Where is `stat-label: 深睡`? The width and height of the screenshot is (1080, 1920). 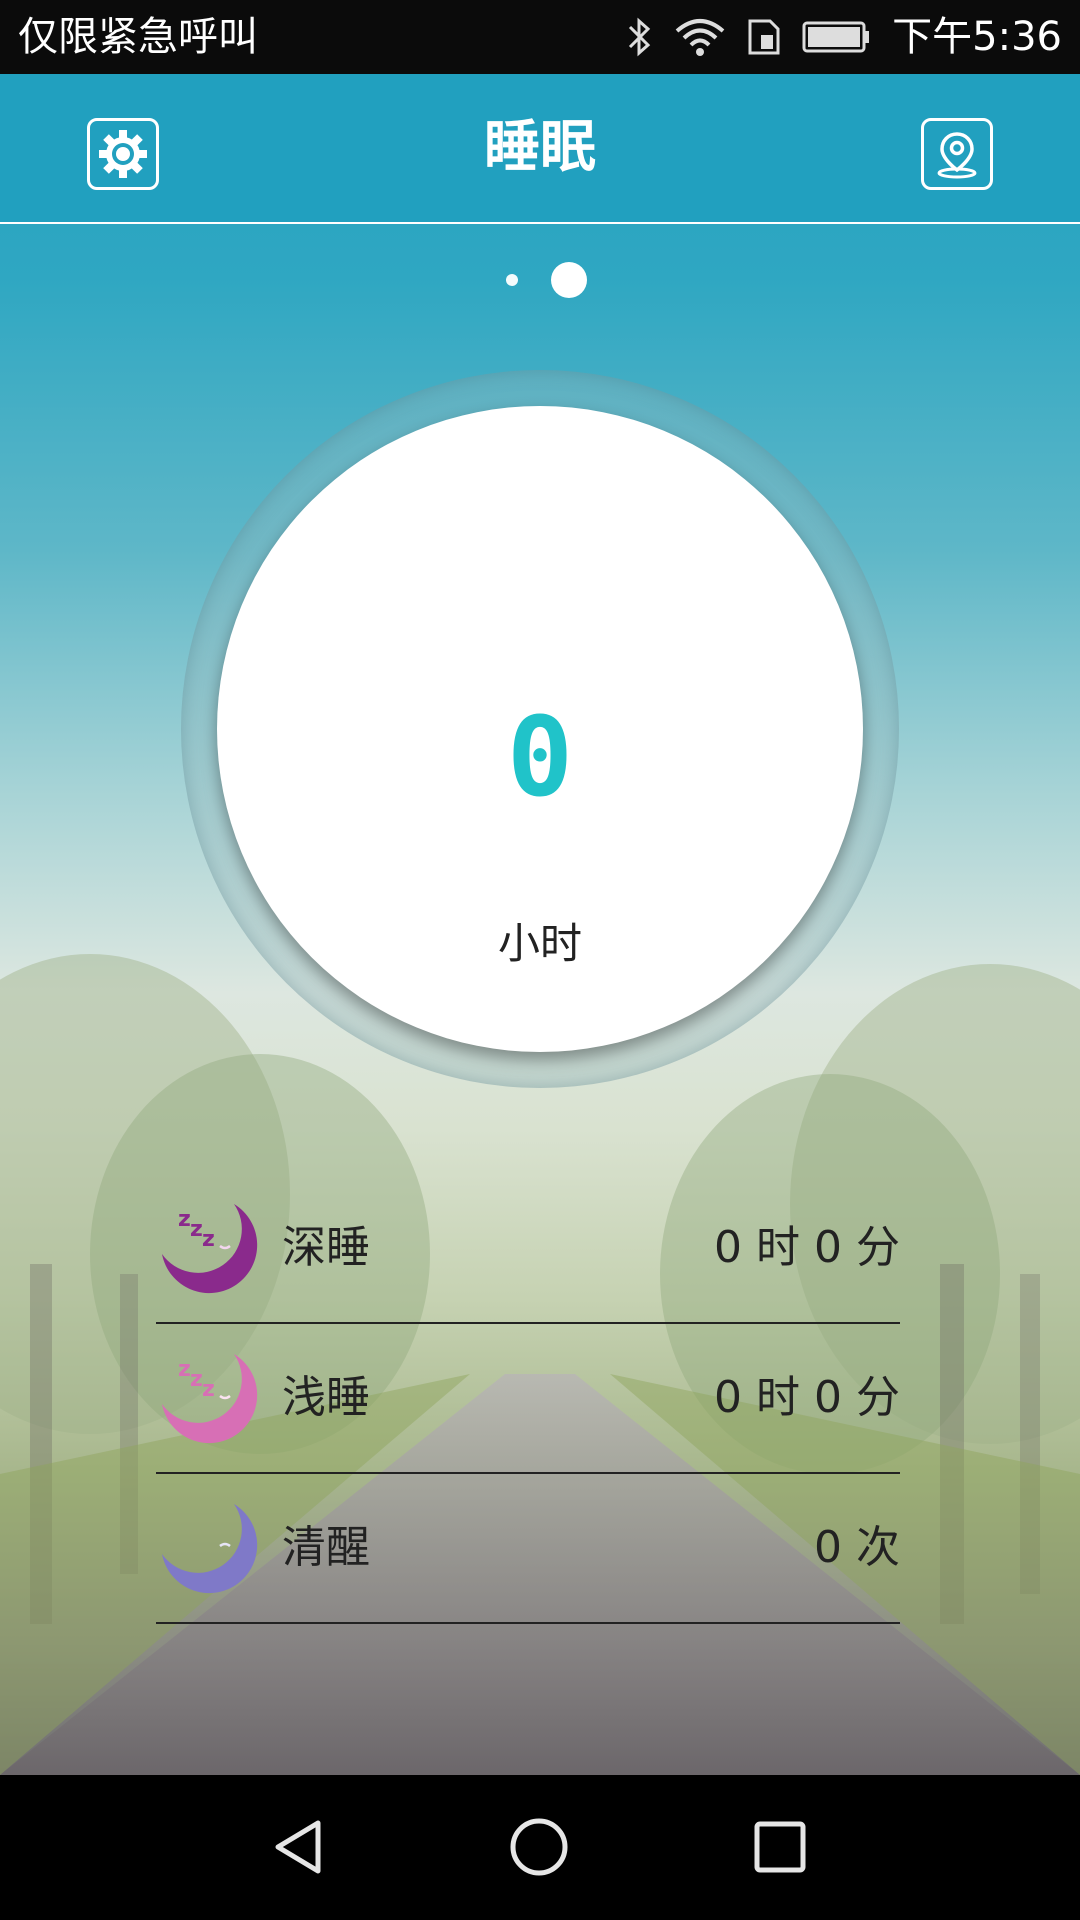 stat-label: 深睡 is located at coordinates (326, 1247).